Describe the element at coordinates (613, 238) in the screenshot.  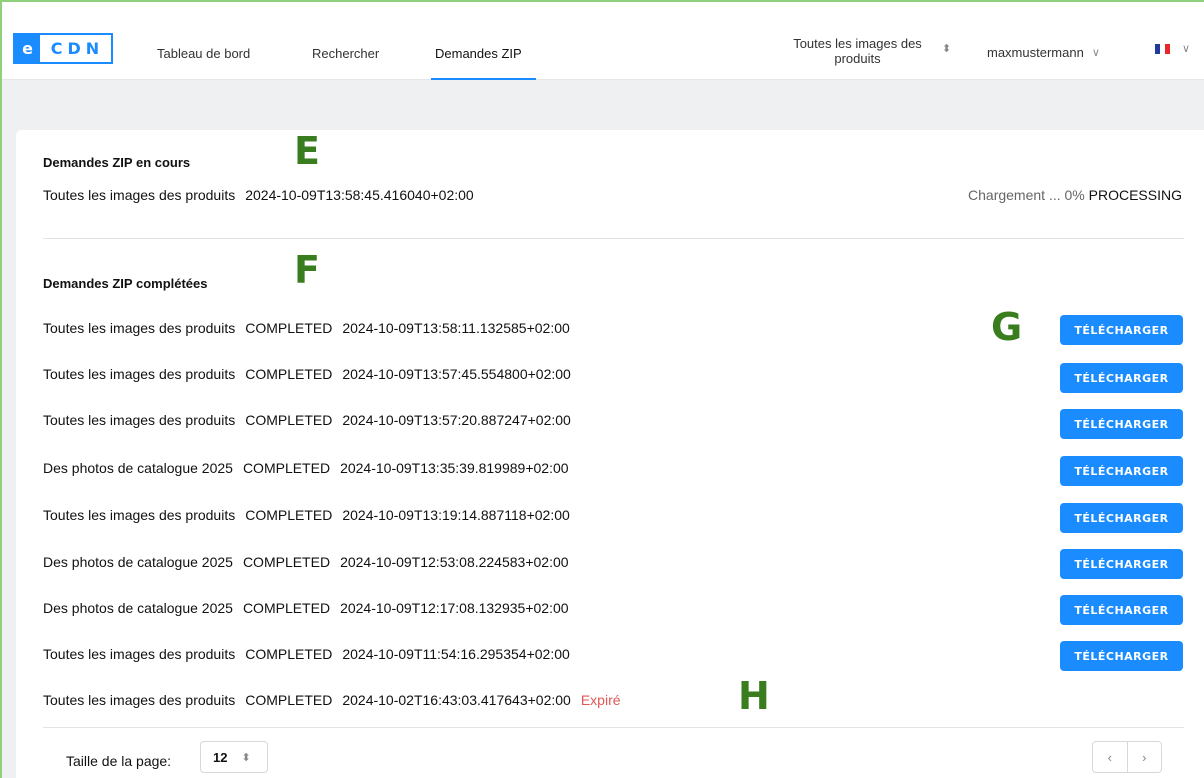
I see `section-divider` at that location.